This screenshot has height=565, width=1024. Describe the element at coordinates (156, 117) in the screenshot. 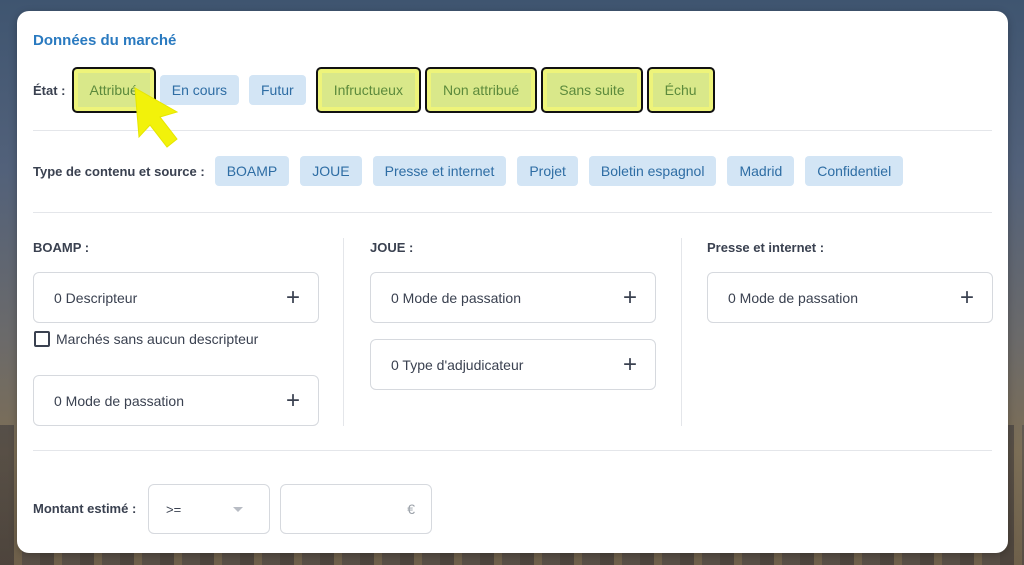

I see `pointer-arrow-icon` at that location.